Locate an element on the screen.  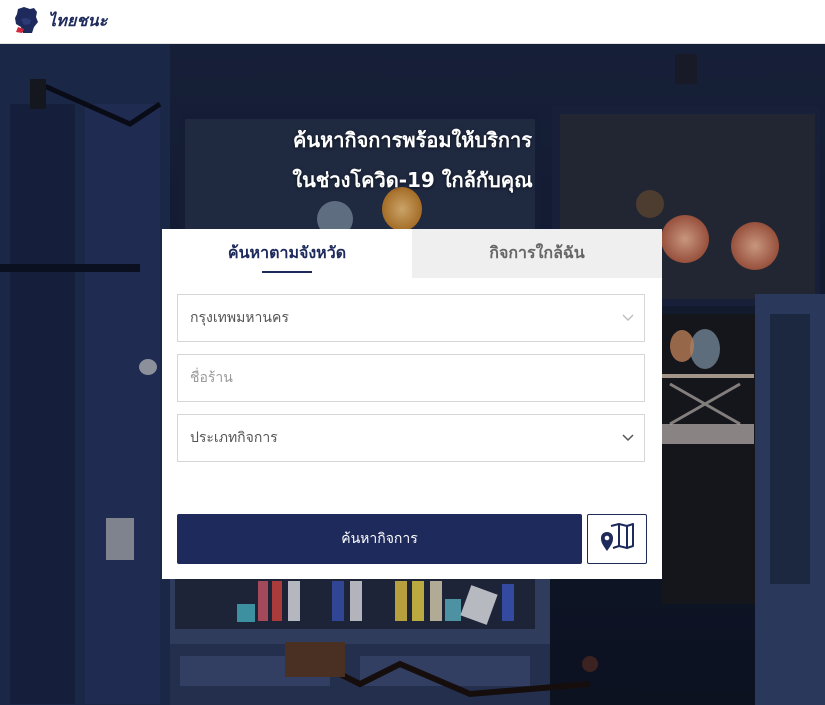
shop-name-placeholder: ชื่อร้าน is located at coordinates (211, 378).